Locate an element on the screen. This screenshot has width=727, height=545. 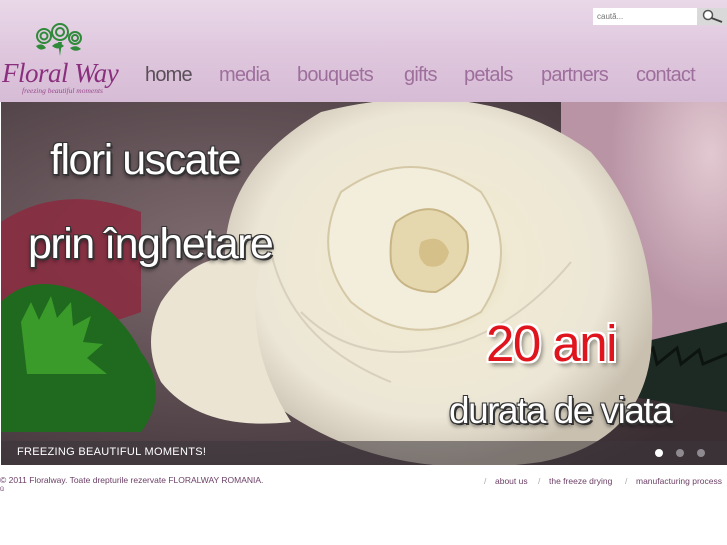
hero-headline-years: 20 ani is located at coordinates (551, 343).